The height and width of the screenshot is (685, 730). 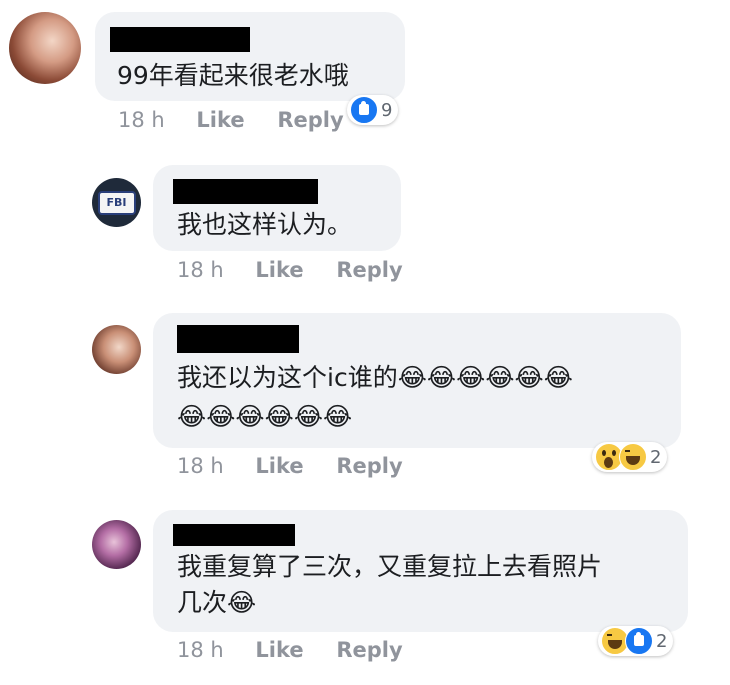 I want to click on comment-3-text-line-2: 😂😂😂😂😂😂, so click(x=265, y=416).